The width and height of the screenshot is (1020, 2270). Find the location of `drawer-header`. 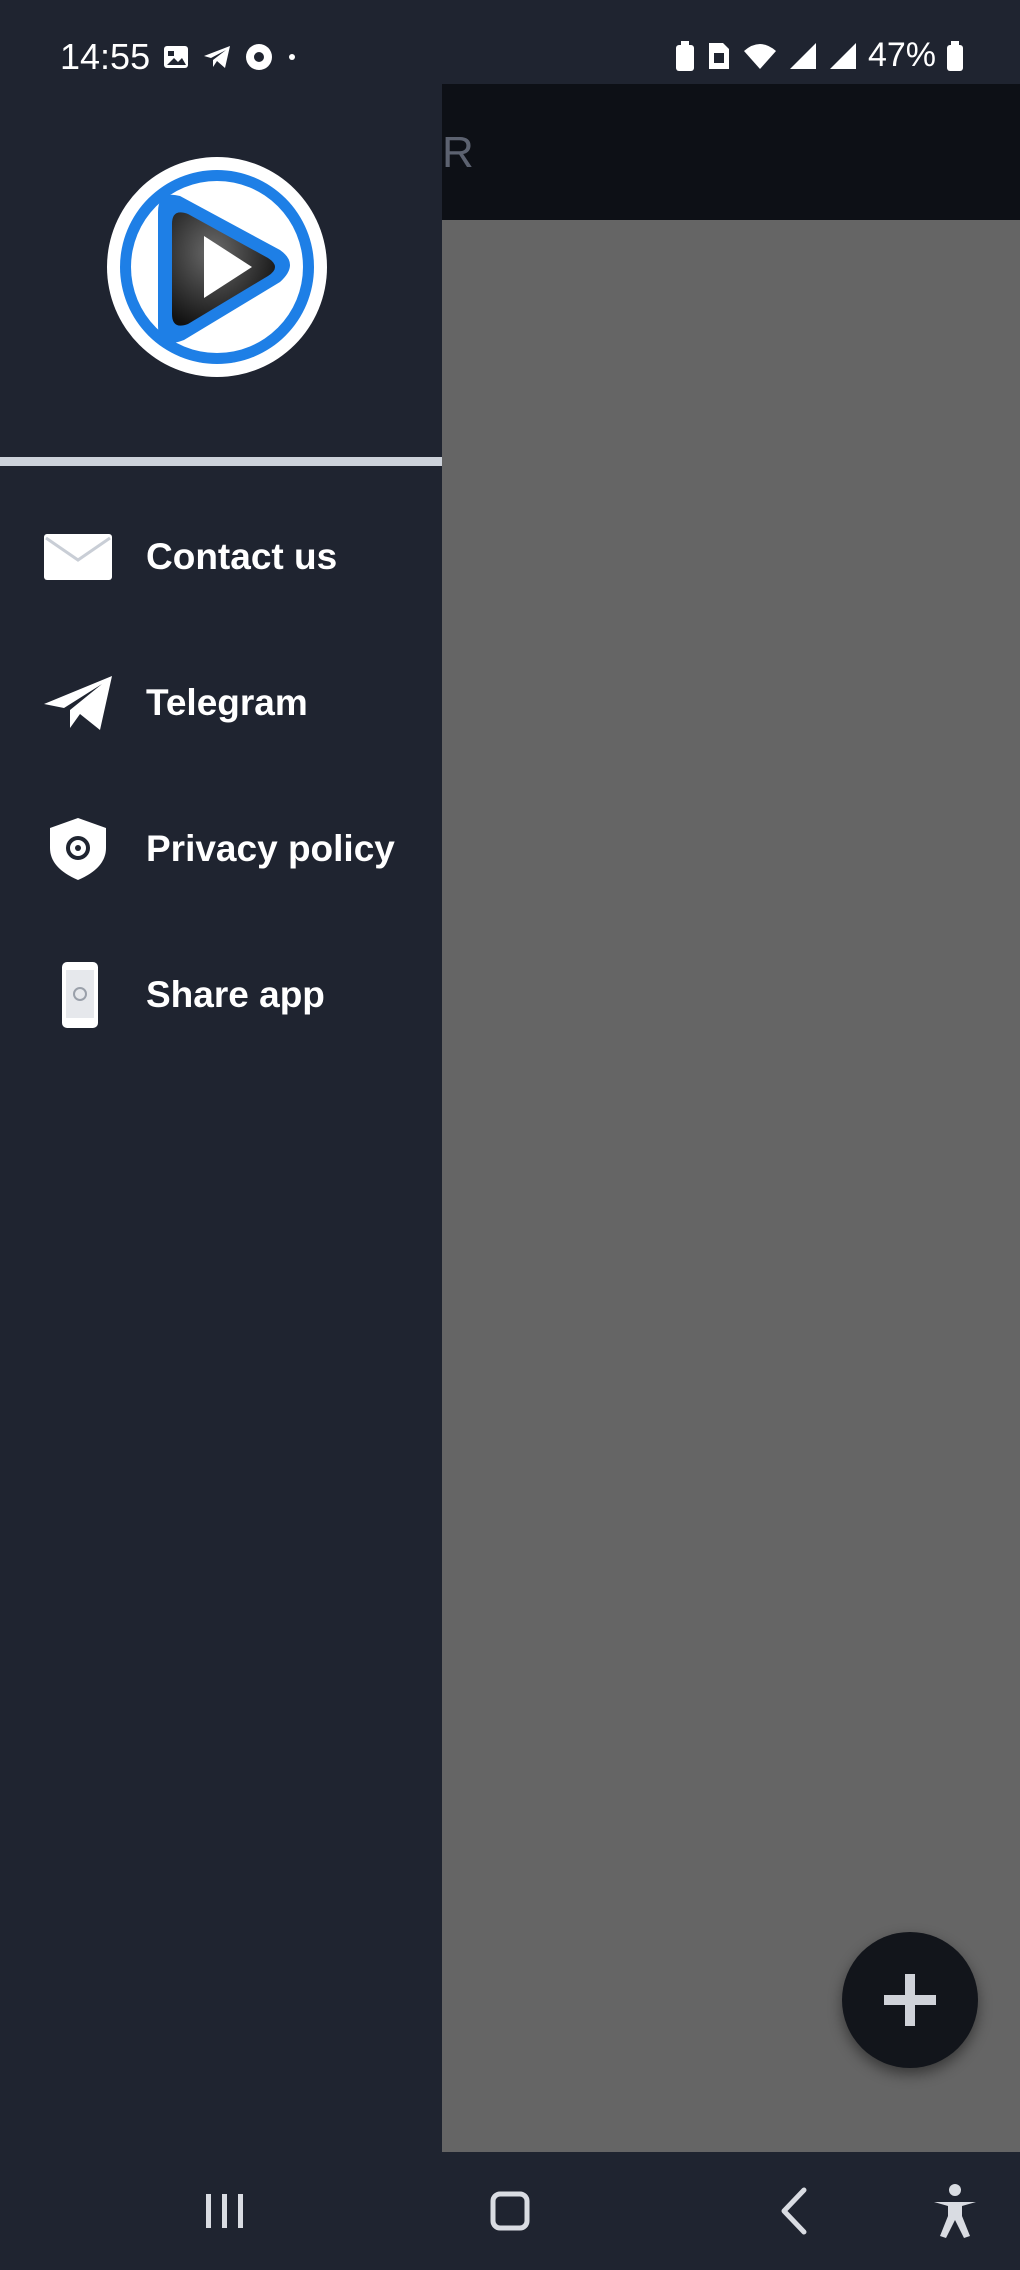

drawer-header is located at coordinates (221, 269).